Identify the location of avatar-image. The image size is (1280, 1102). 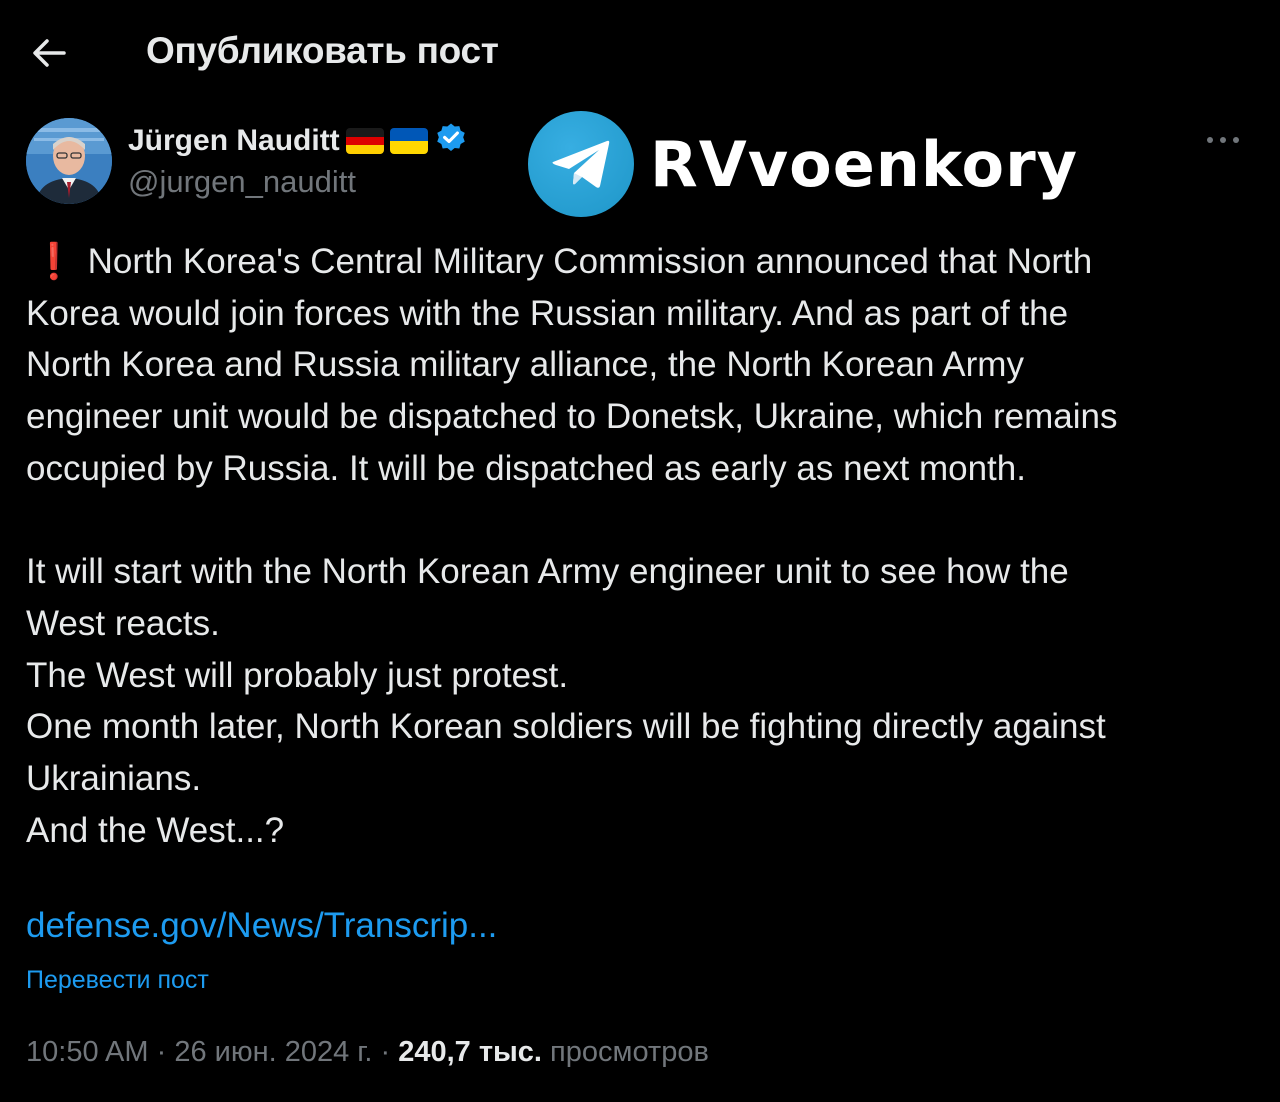
(69, 161).